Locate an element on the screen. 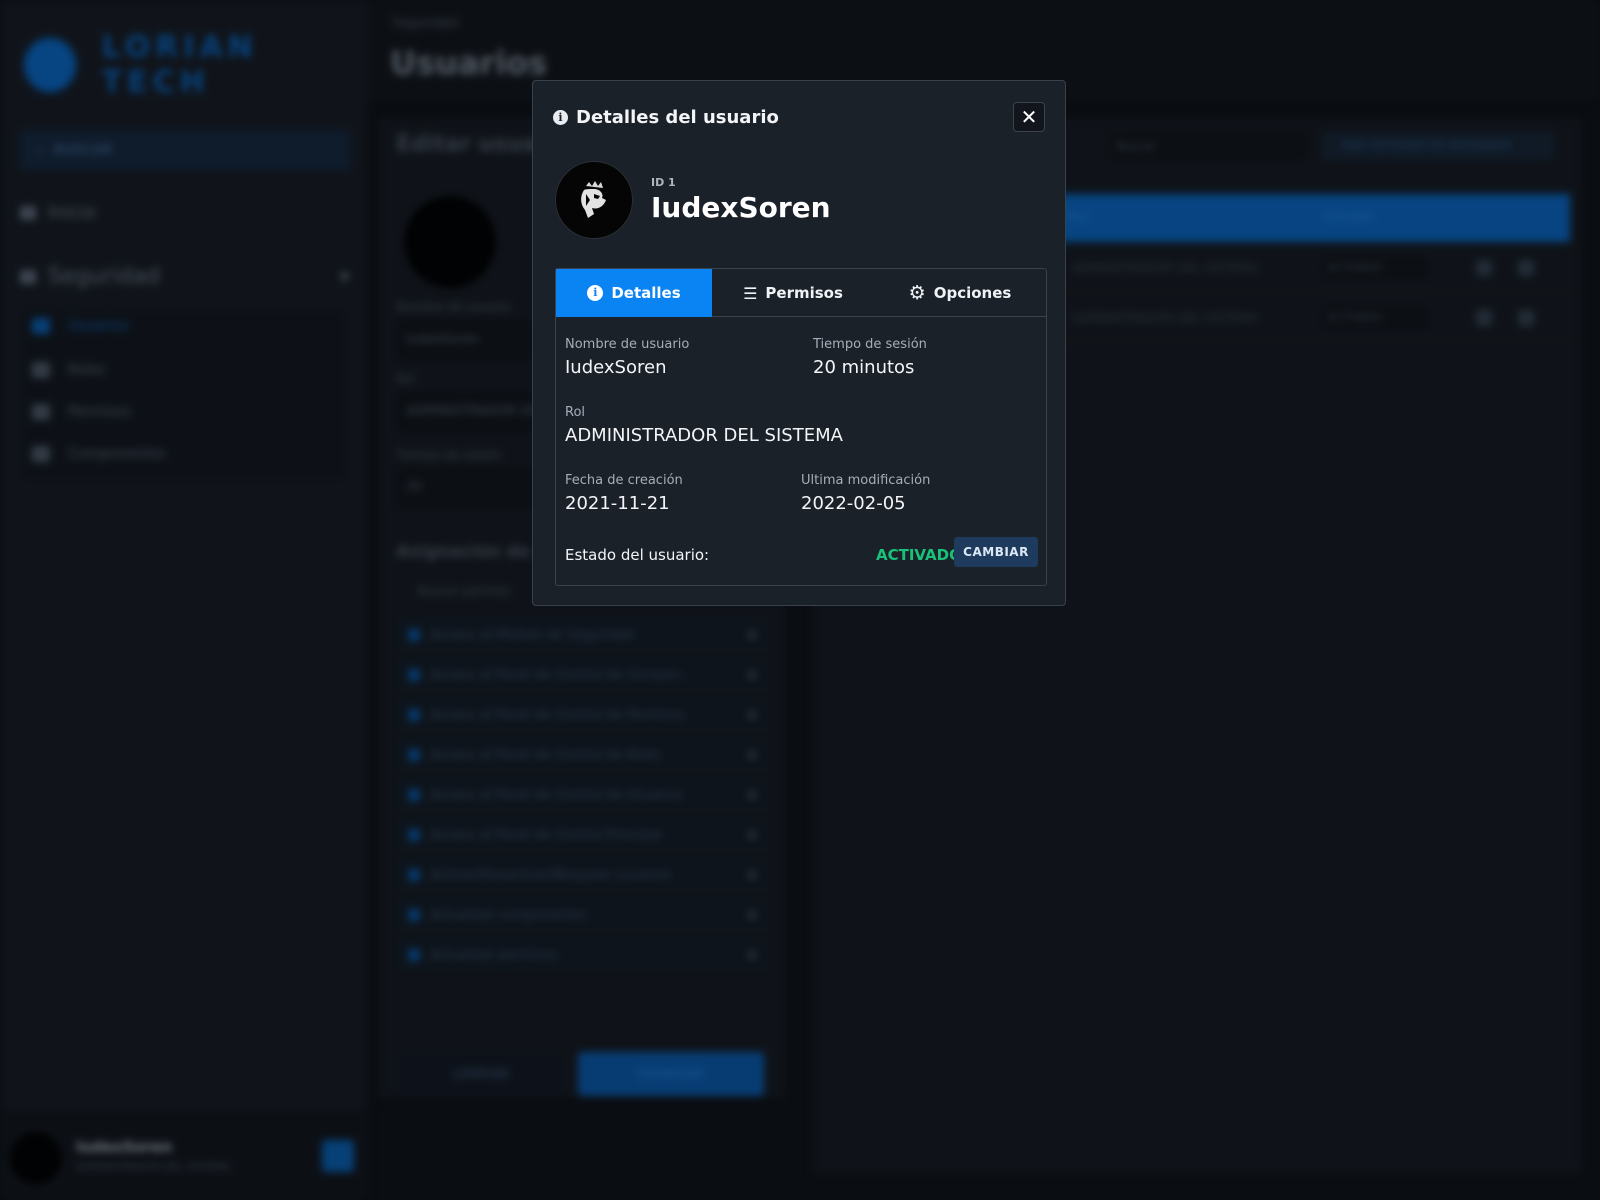 The width and height of the screenshot is (1600, 1200). tab-permisos: ☰ Permisos is located at coordinates (793, 293).